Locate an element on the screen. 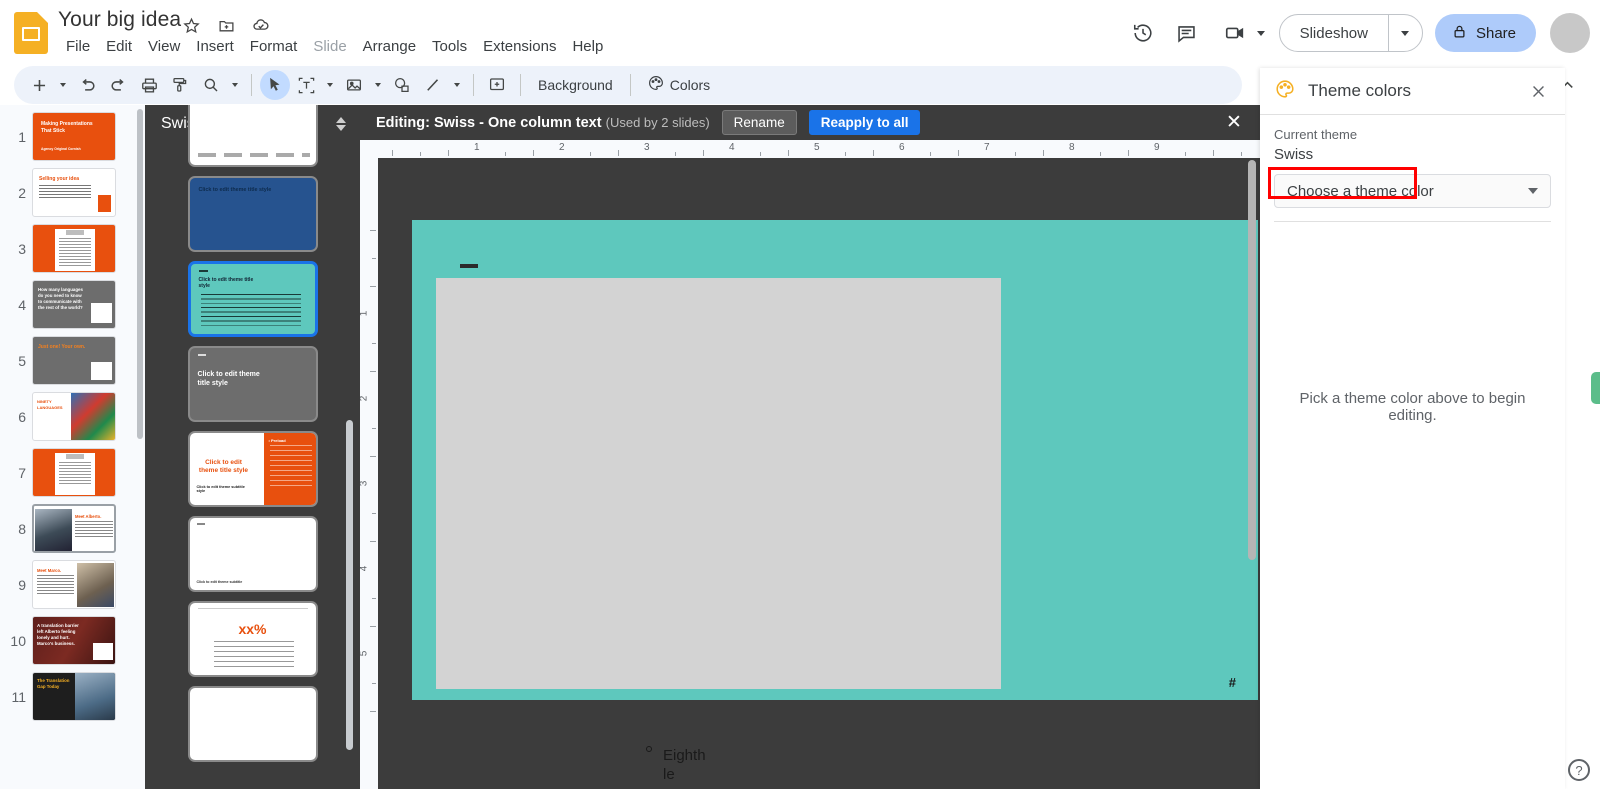 The width and height of the screenshot is (1600, 789). menu-insert: Insert is located at coordinates (215, 46).